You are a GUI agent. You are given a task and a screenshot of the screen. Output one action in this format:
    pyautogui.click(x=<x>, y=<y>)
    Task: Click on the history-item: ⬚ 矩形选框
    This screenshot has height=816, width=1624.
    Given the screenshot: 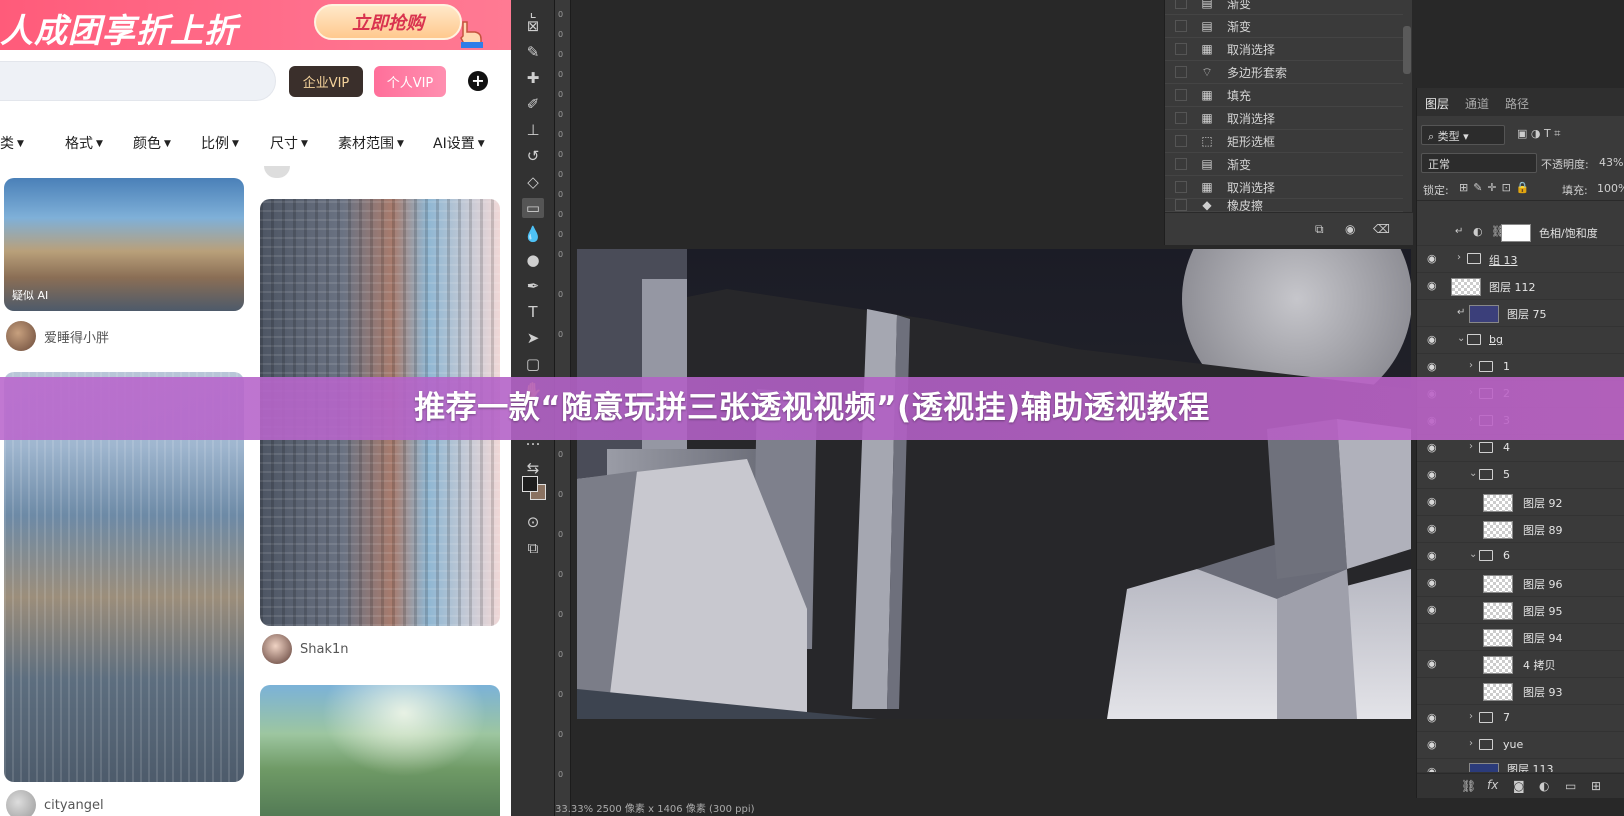 What is the action you would take?
    pyautogui.click(x=1284, y=141)
    